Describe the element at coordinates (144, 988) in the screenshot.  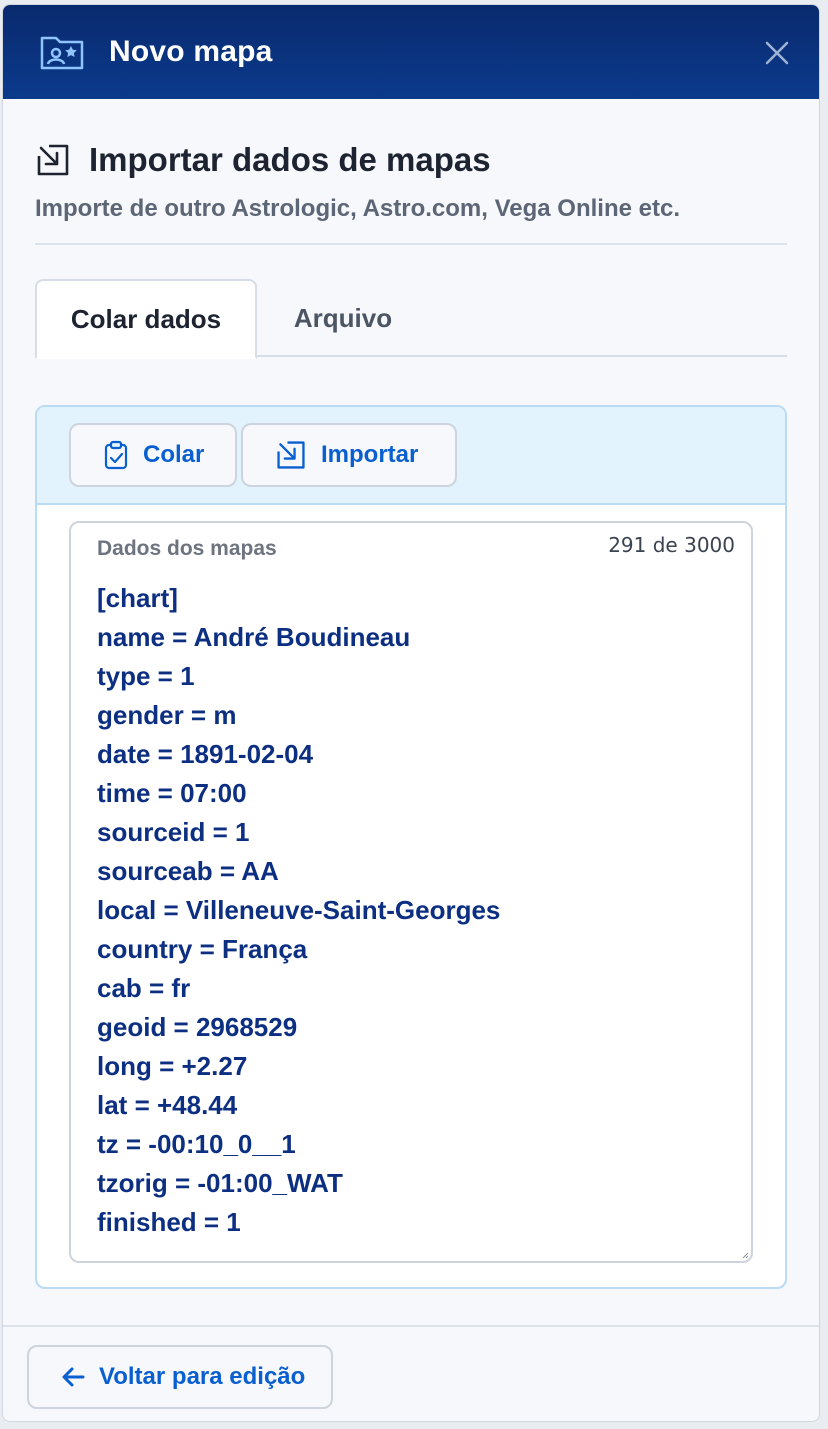
I see `text-line: cab = fr` at that location.